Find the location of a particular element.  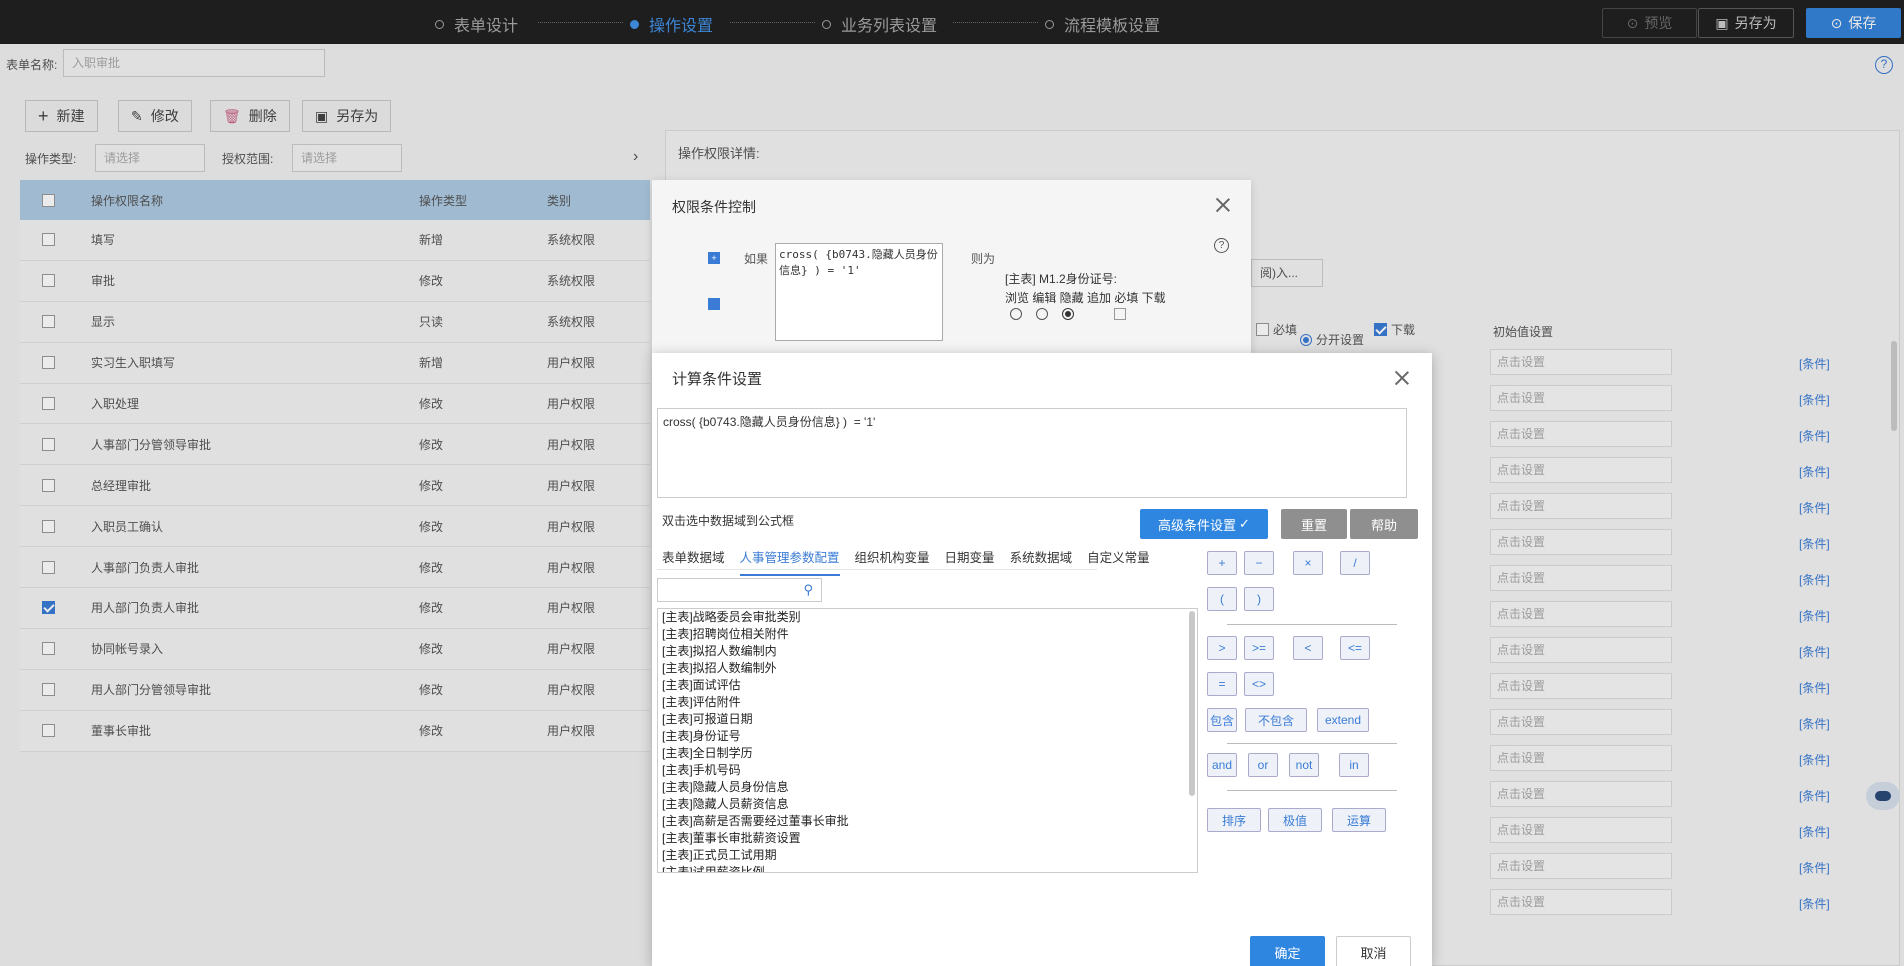

reset-button: 重置 is located at coordinates (1314, 524).